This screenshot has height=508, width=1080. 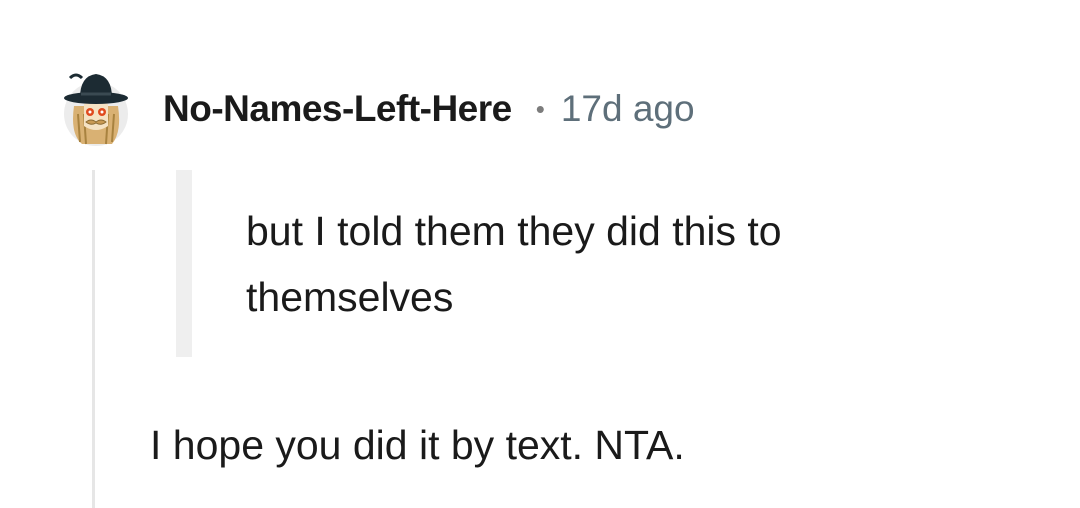 What do you see at coordinates (337, 109) in the screenshot?
I see `username-link: No-Names-Left-Here` at bounding box center [337, 109].